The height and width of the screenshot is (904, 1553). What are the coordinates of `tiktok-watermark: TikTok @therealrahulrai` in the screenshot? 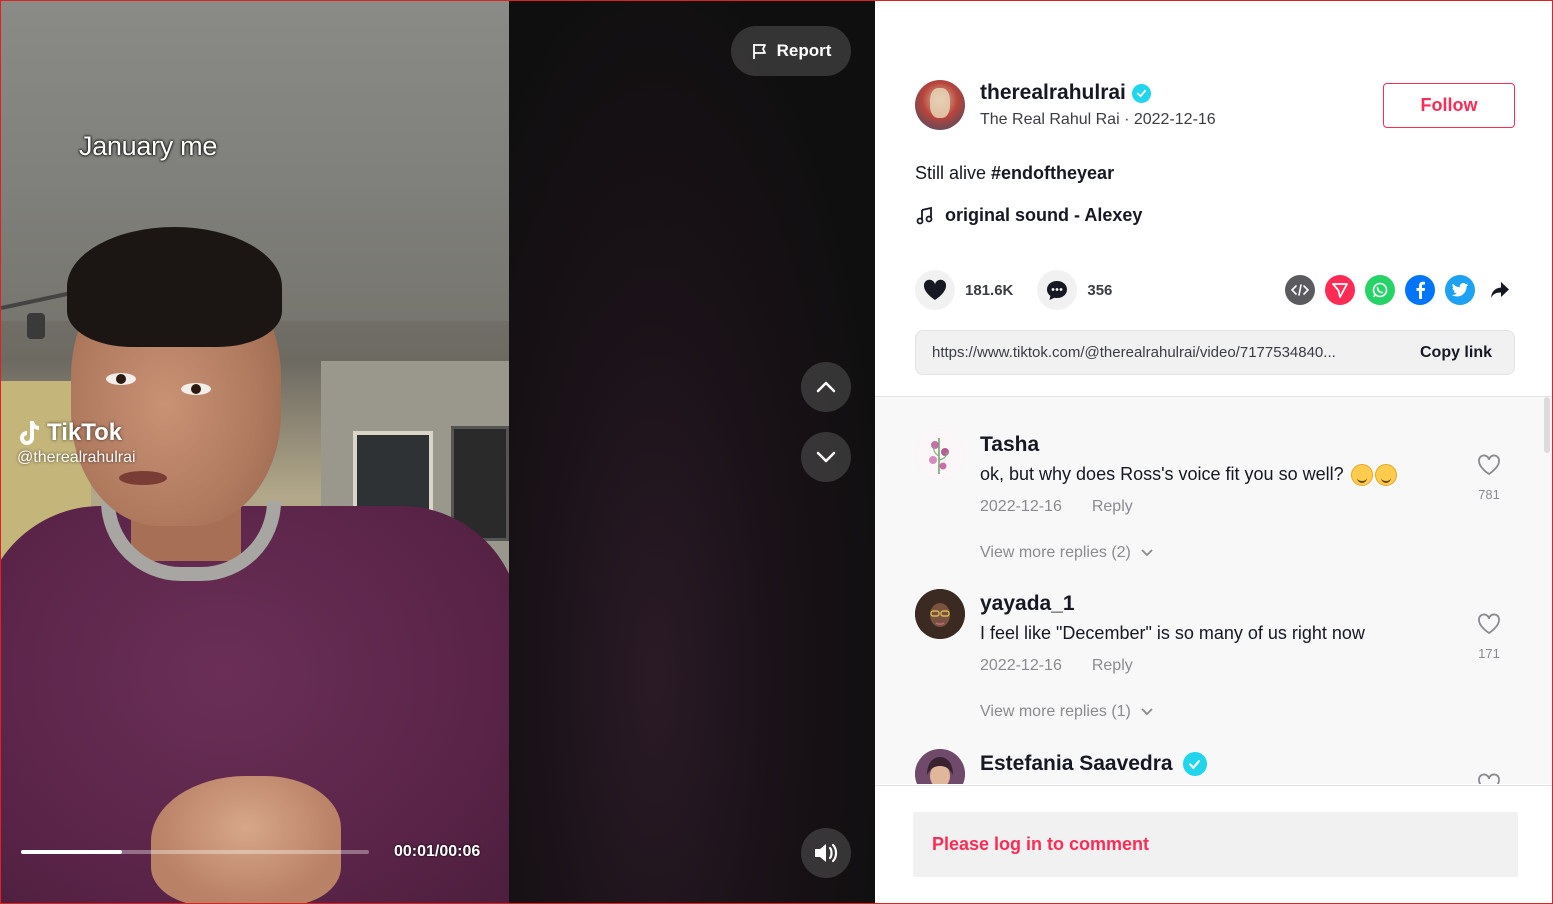 It's located at (76, 443).